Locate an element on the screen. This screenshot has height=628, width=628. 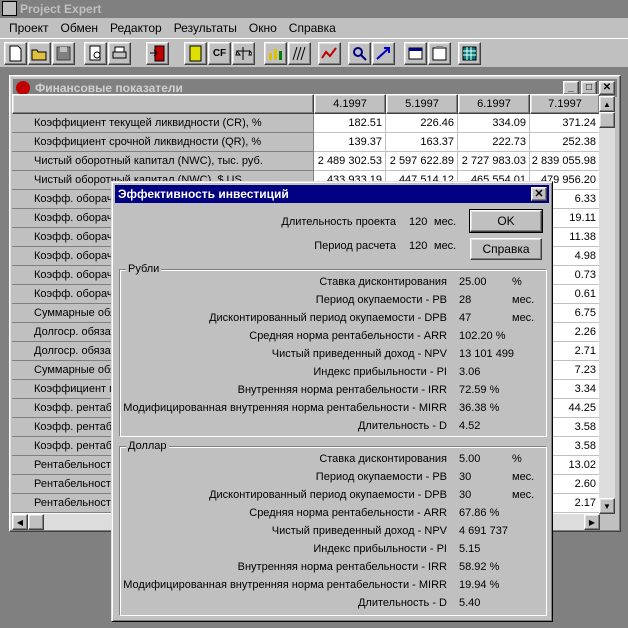
metric-value: 25.00 is located at coordinates (473, 282).